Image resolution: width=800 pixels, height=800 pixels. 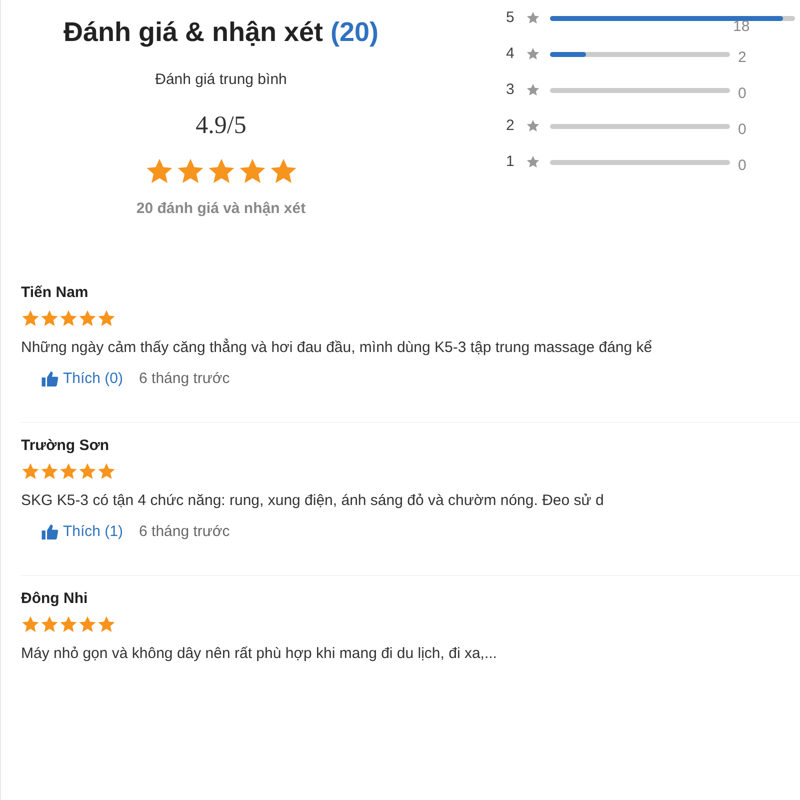 I want to click on review-total: 20 đánh giá và nhận xét, so click(x=221, y=208).